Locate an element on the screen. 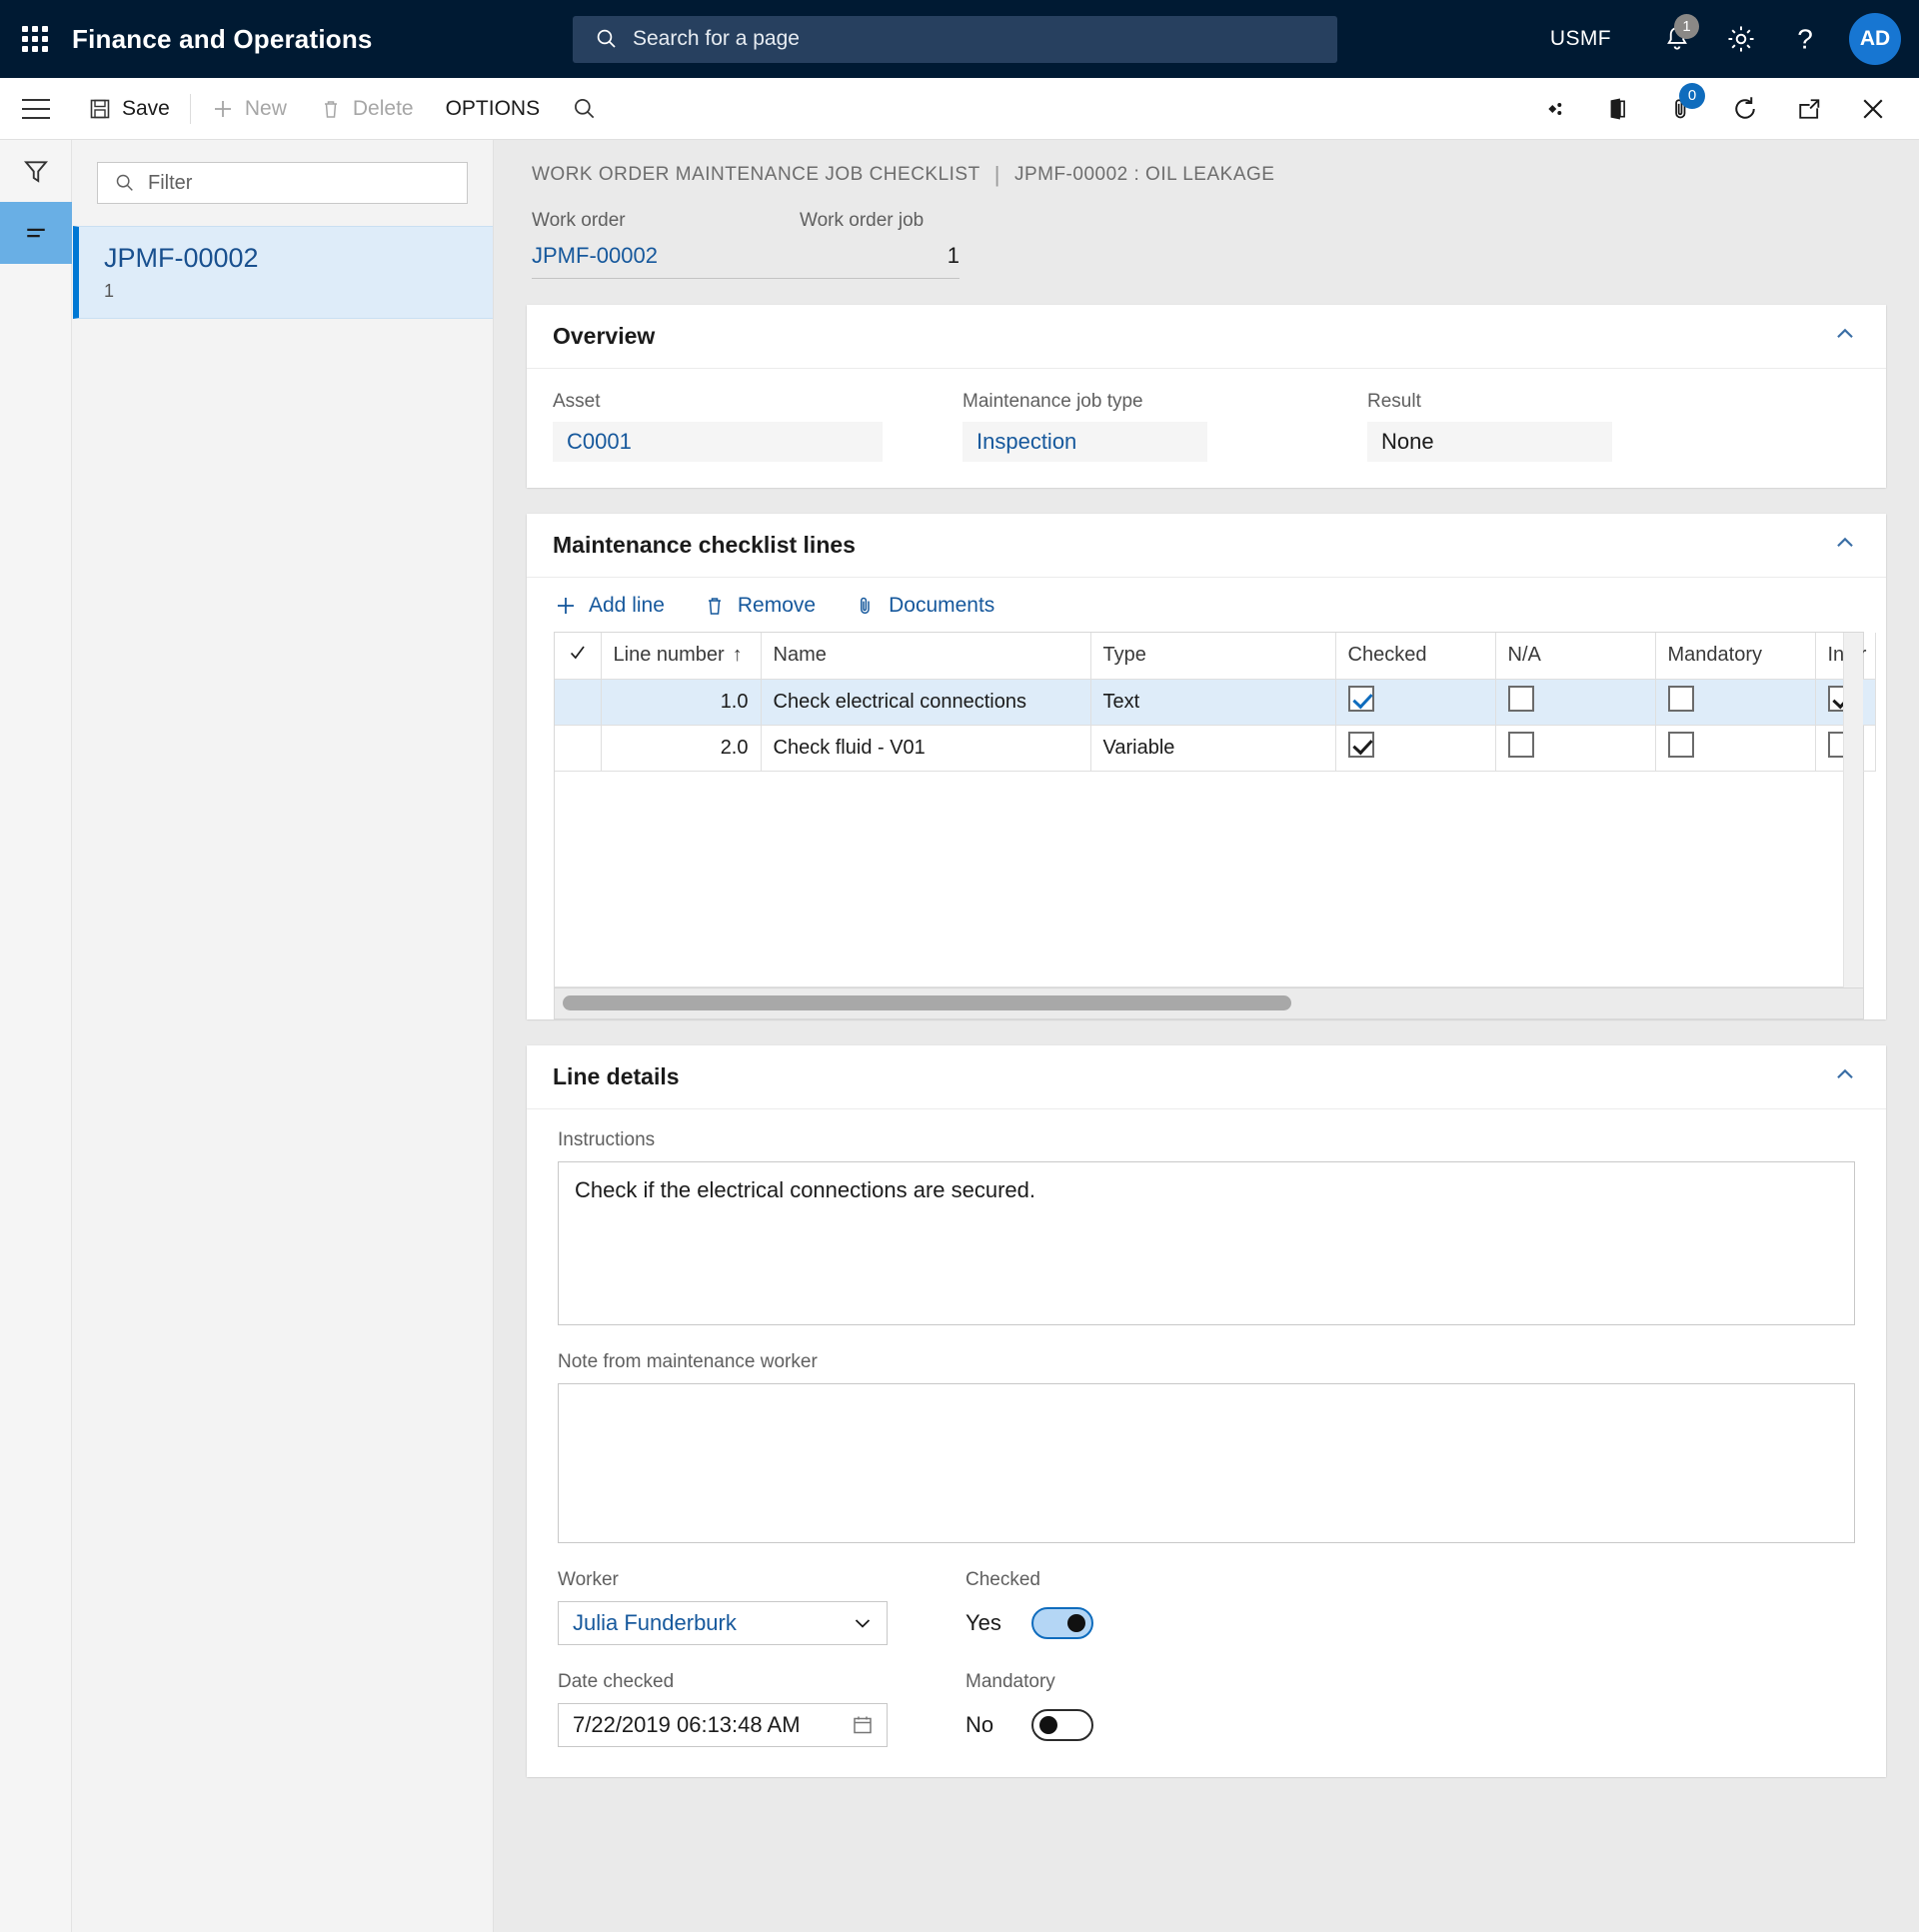 The width and height of the screenshot is (1919, 1932). maintenance-job-type-value: Inspection is located at coordinates (1085, 442).